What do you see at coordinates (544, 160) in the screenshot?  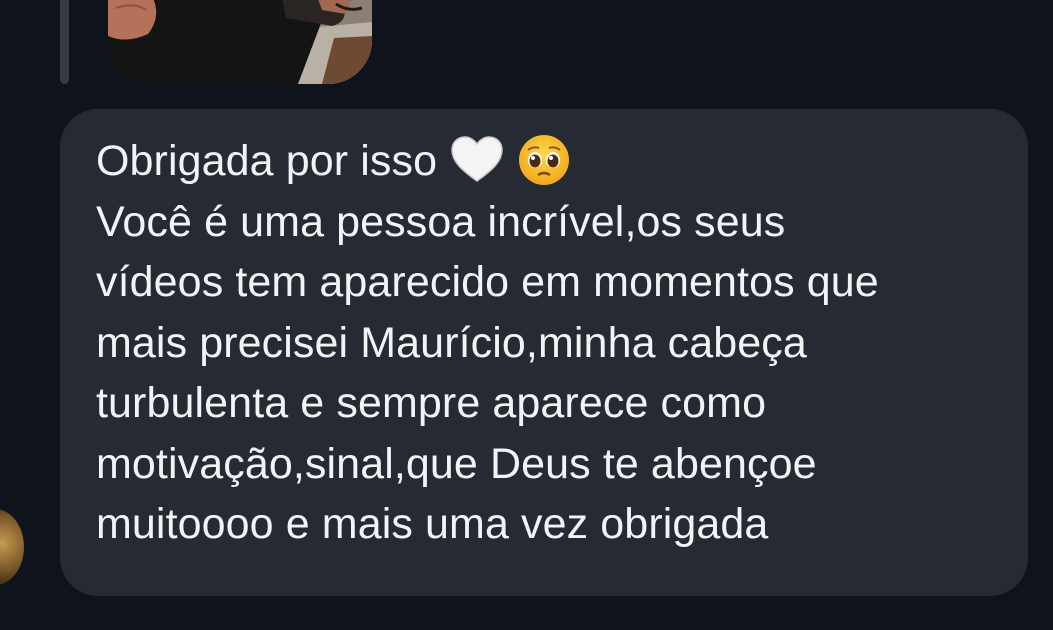 I see `pleading-face-icon` at bounding box center [544, 160].